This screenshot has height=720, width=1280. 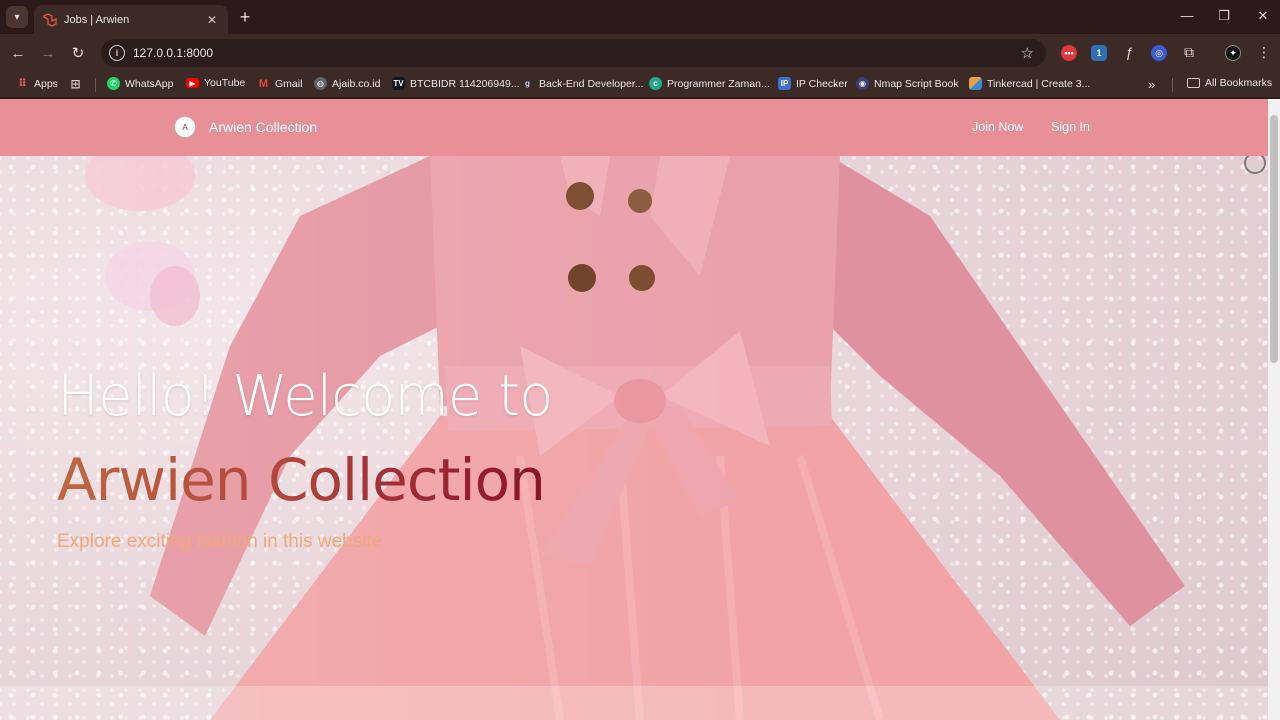 I want to click on fx-extension-icon: ƒ, so click(x=1129, y=52).